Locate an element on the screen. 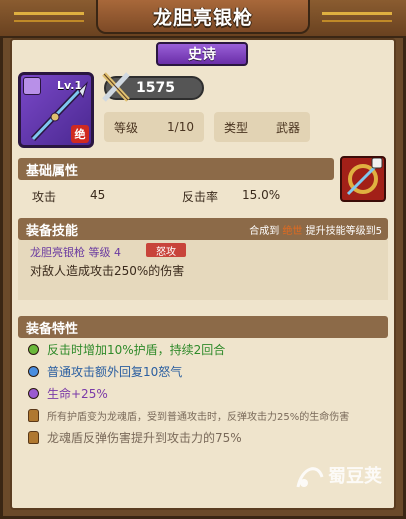 This screenshot has height=519, width=406. skill-tag: 怒攻 is located at coordinates (166, 250).